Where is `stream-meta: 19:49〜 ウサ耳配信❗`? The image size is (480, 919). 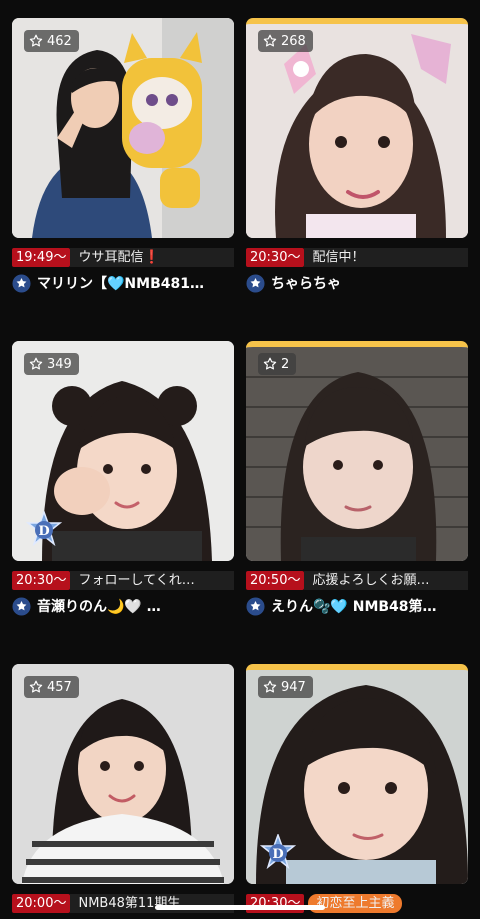 stream-meta: 19:49〜 ウサ耳配信❗ is located at coordinates (123, 257).